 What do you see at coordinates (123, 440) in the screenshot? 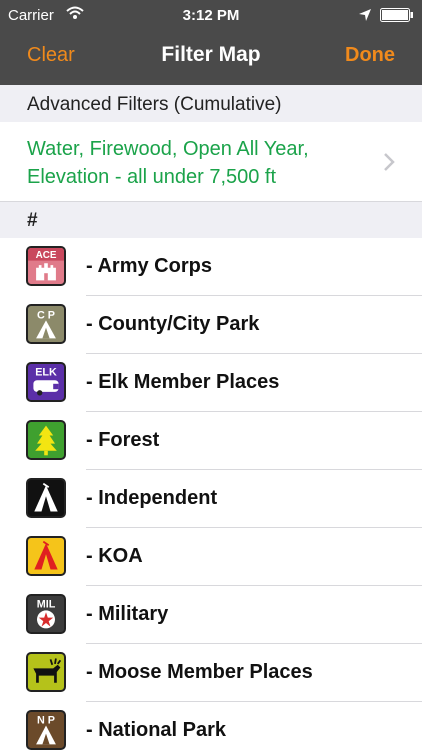
I see `list-item-label: - Forest` at bounding box center [123, 440].